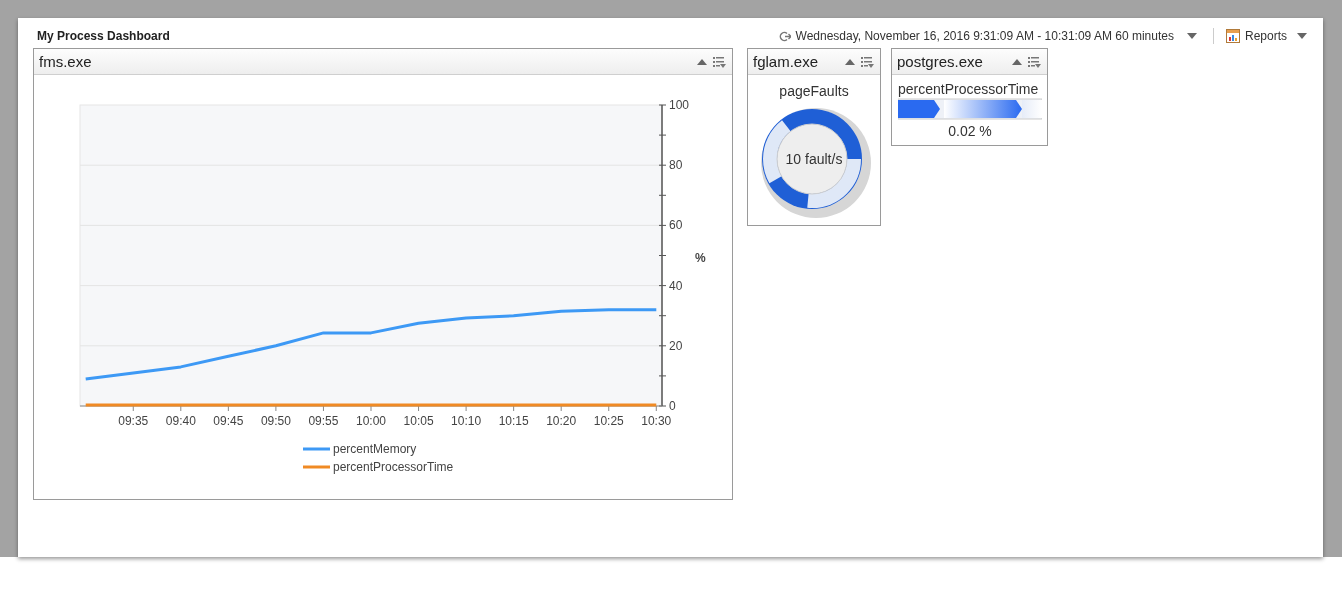 The image size is (1342, 613). Describe the element at coordinates (676, 225) in the screenshot. I see `y-tick-label: 60` at that location.